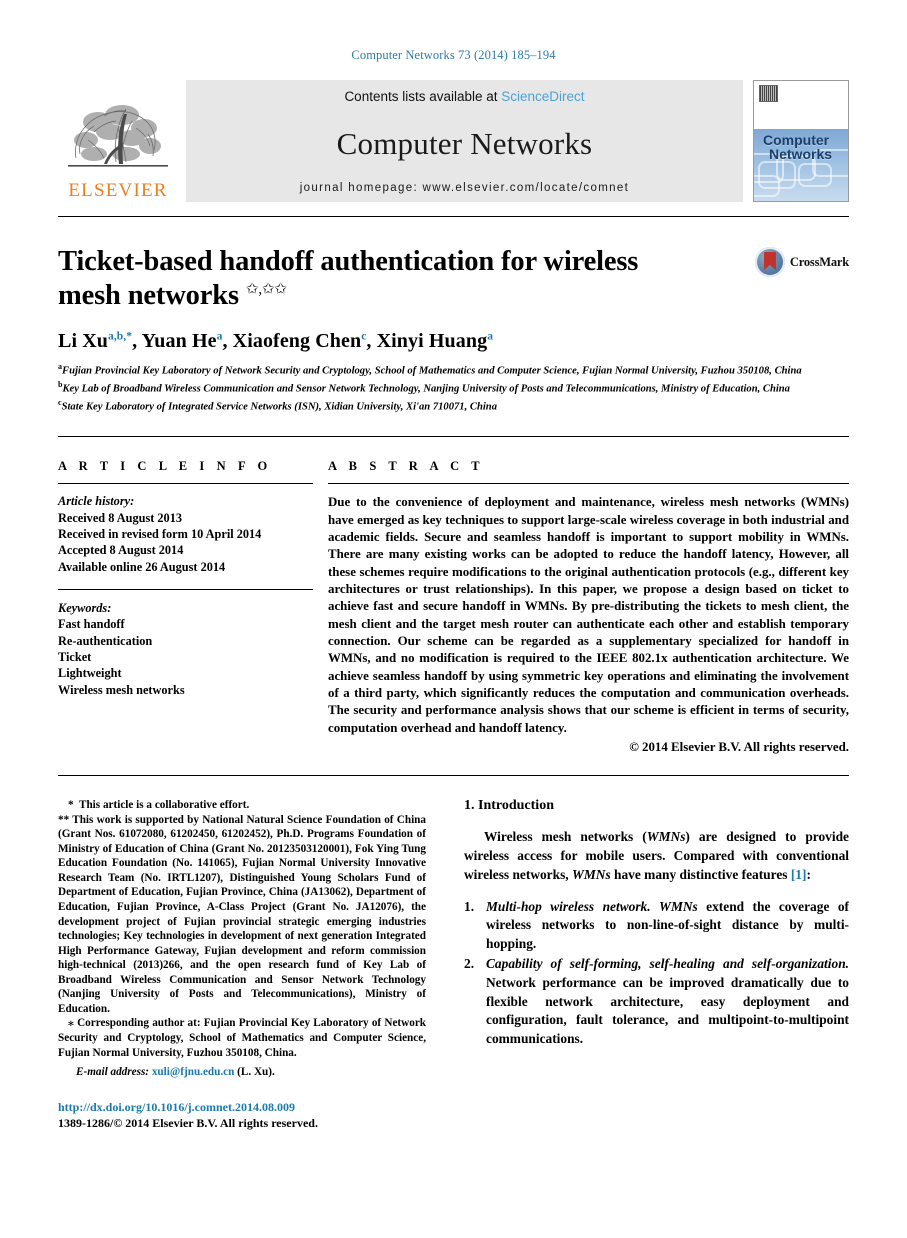 This screenshot has width=907, height=1238. Describe the element at coordinates (179, 341) in the screenshot. I see `author-2-name: Yuan He` at that location.